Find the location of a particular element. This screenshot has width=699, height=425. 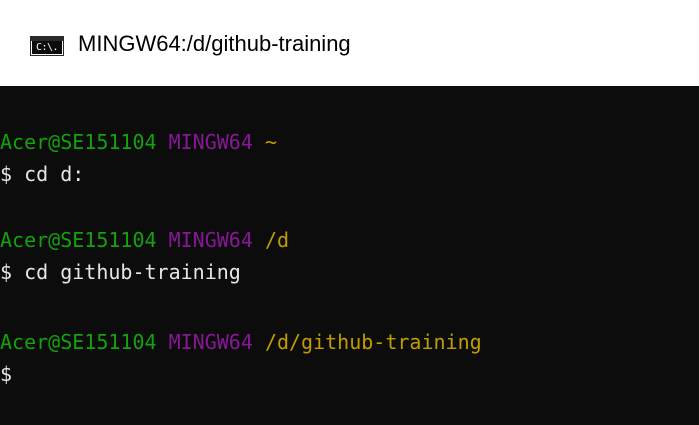

prompt-line: Acer@SE151104 MINGW64 /d/github-training is located at coordinates (241, 342).